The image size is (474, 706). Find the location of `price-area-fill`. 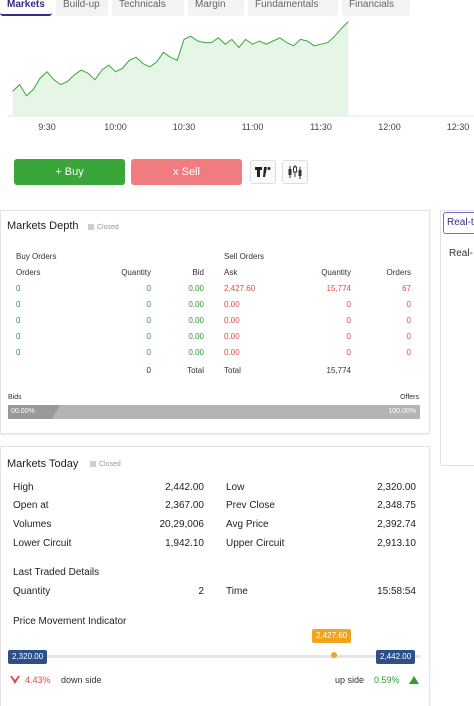

price-area-fill is located at coordinates (180, 69).